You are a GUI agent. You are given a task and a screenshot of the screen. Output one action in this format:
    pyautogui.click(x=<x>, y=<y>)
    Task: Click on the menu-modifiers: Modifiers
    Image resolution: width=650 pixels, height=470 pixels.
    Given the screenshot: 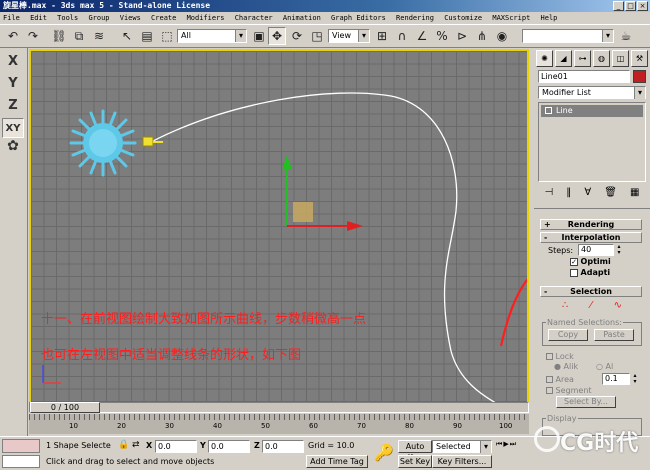 What is the action you would take?
    pyautogui.click(x=206, y=18)
    